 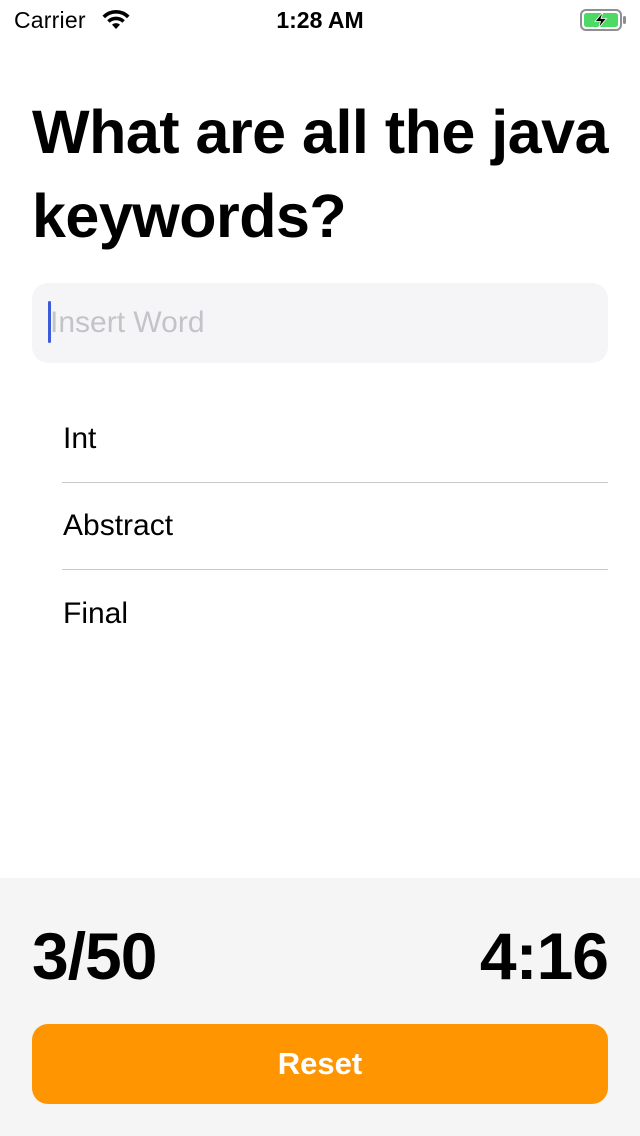 I want to click on reset-button: Reset, so click(x=320, y=1064).